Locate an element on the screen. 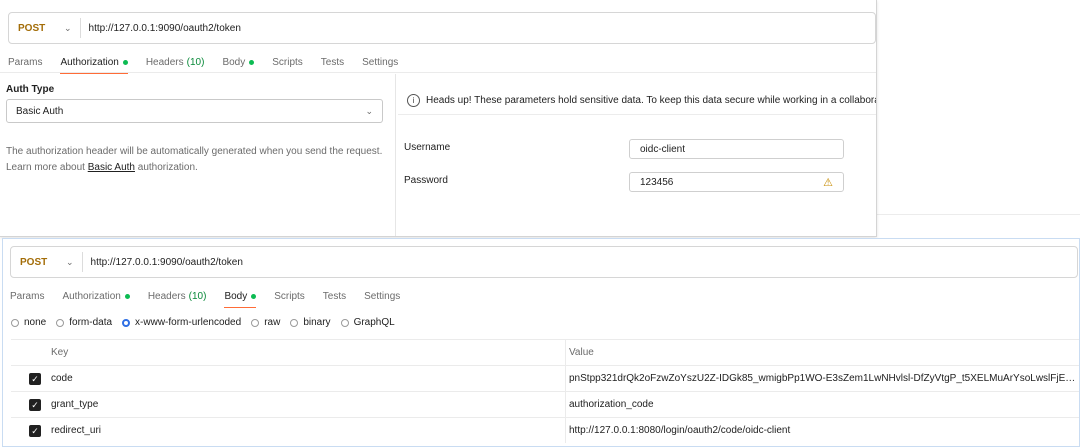  body-type-binary: binary is located at coordinates (310, 322).